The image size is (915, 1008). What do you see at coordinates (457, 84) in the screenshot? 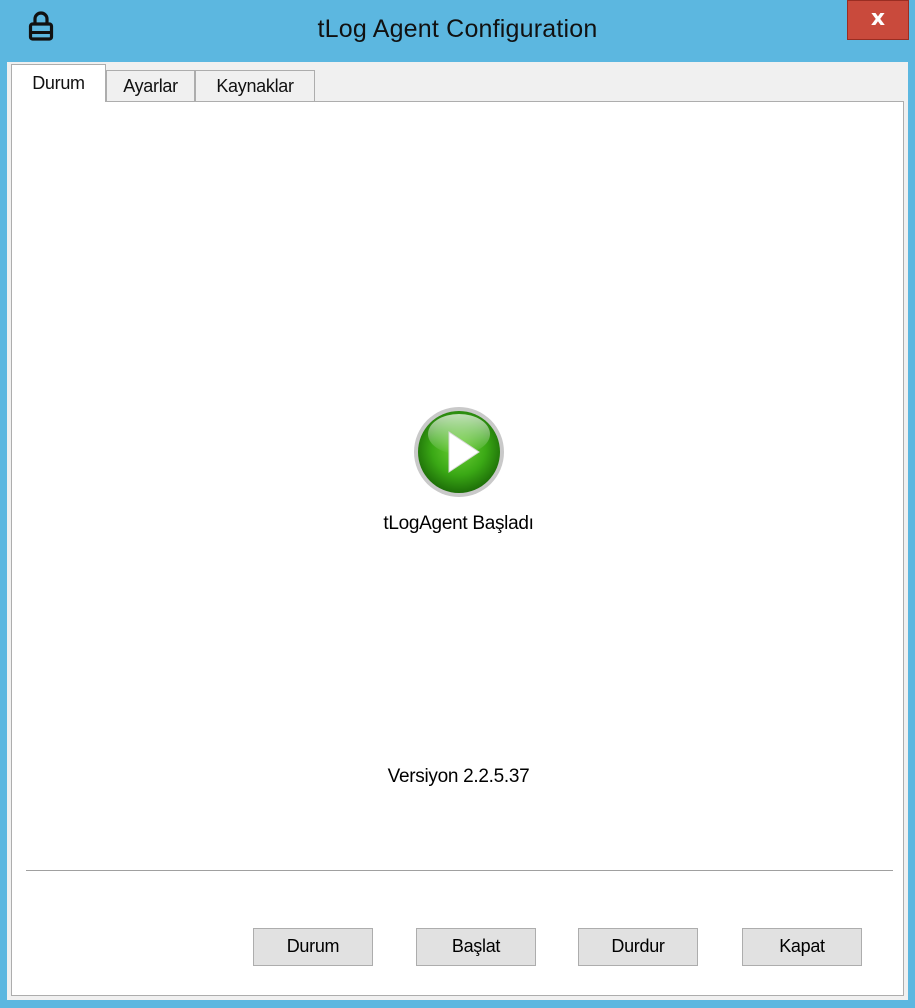
I see `tab-strip: Durum Ayarlar Kaynaklar` at bounding box center [457, 84].